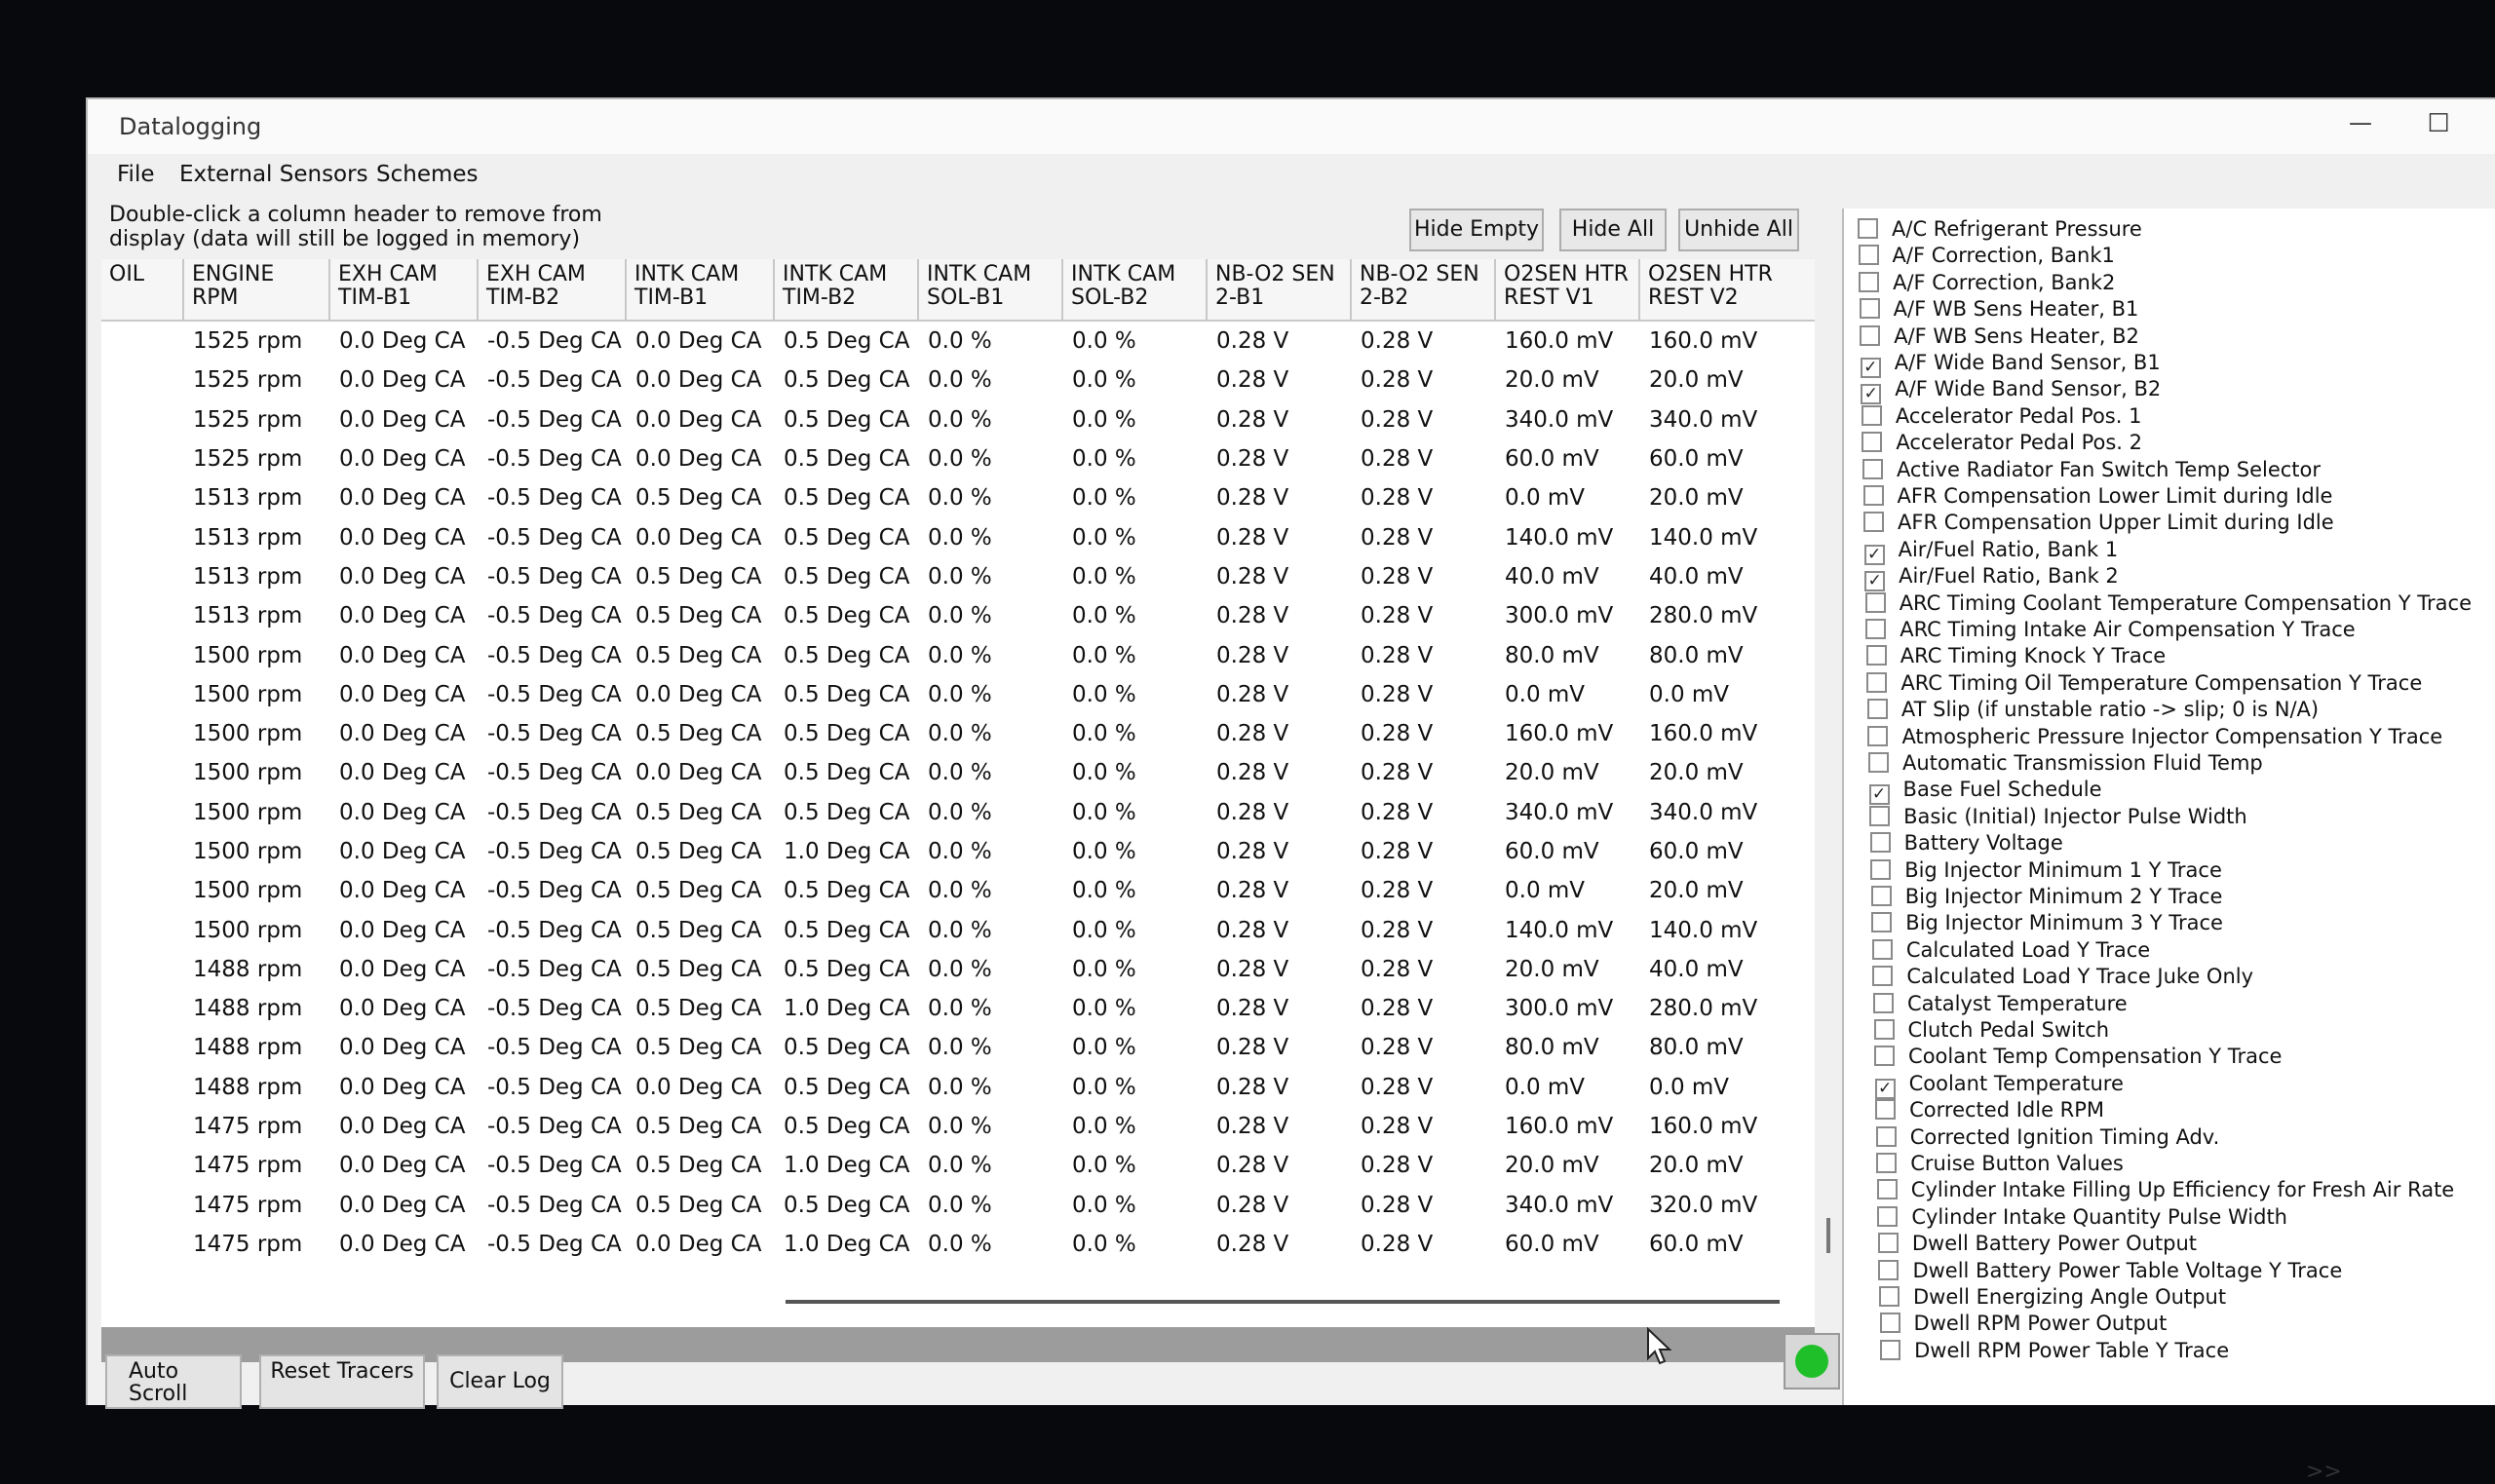 The width and height of the screenshot is (2495, 1484). What do you see at coordinates (173, 1382) in the screenshot?
I see `auto-scroll-button: Auto Scroll` at bounding box center [173, 1382].